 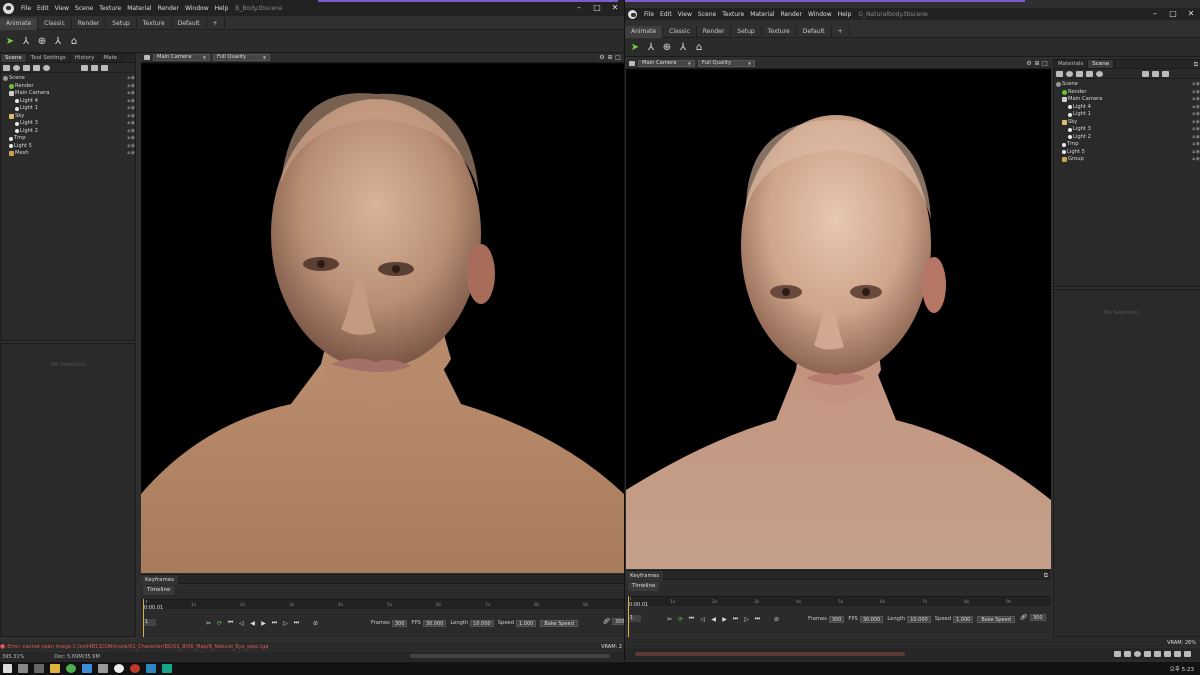 I want to click on menu-file: File, so click(x=649, y=14).